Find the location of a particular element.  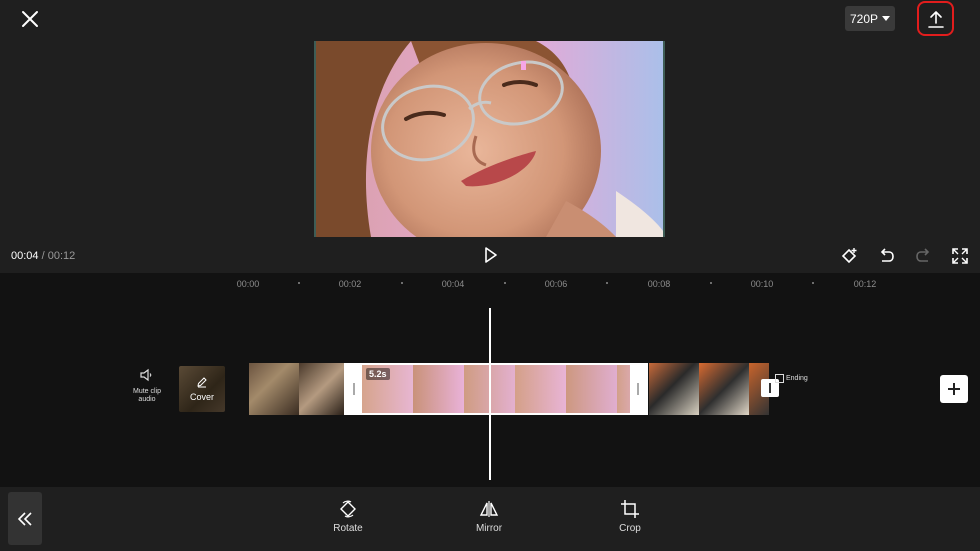

collapse-button is located at coordinates (25, 518).